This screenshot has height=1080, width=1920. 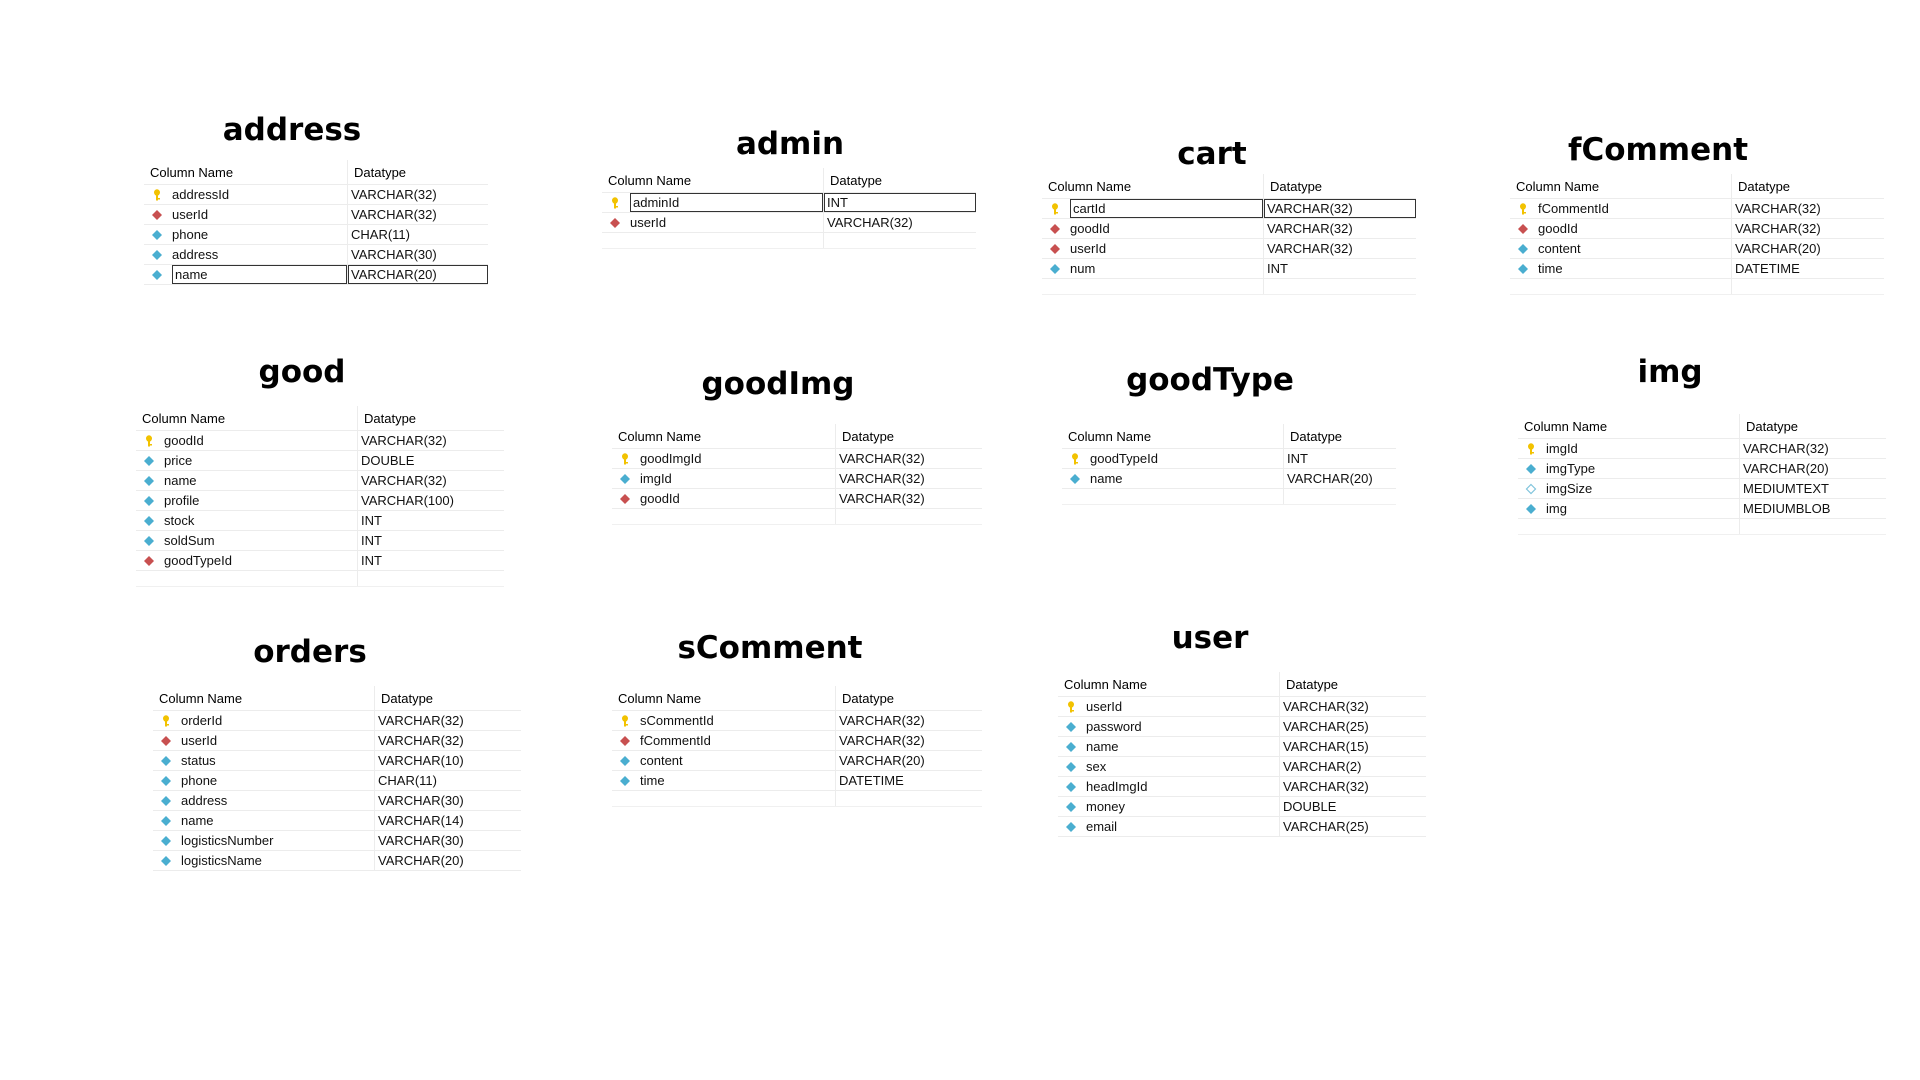 I want to click on column-name-cell: money, so click(x=1169, y=806).